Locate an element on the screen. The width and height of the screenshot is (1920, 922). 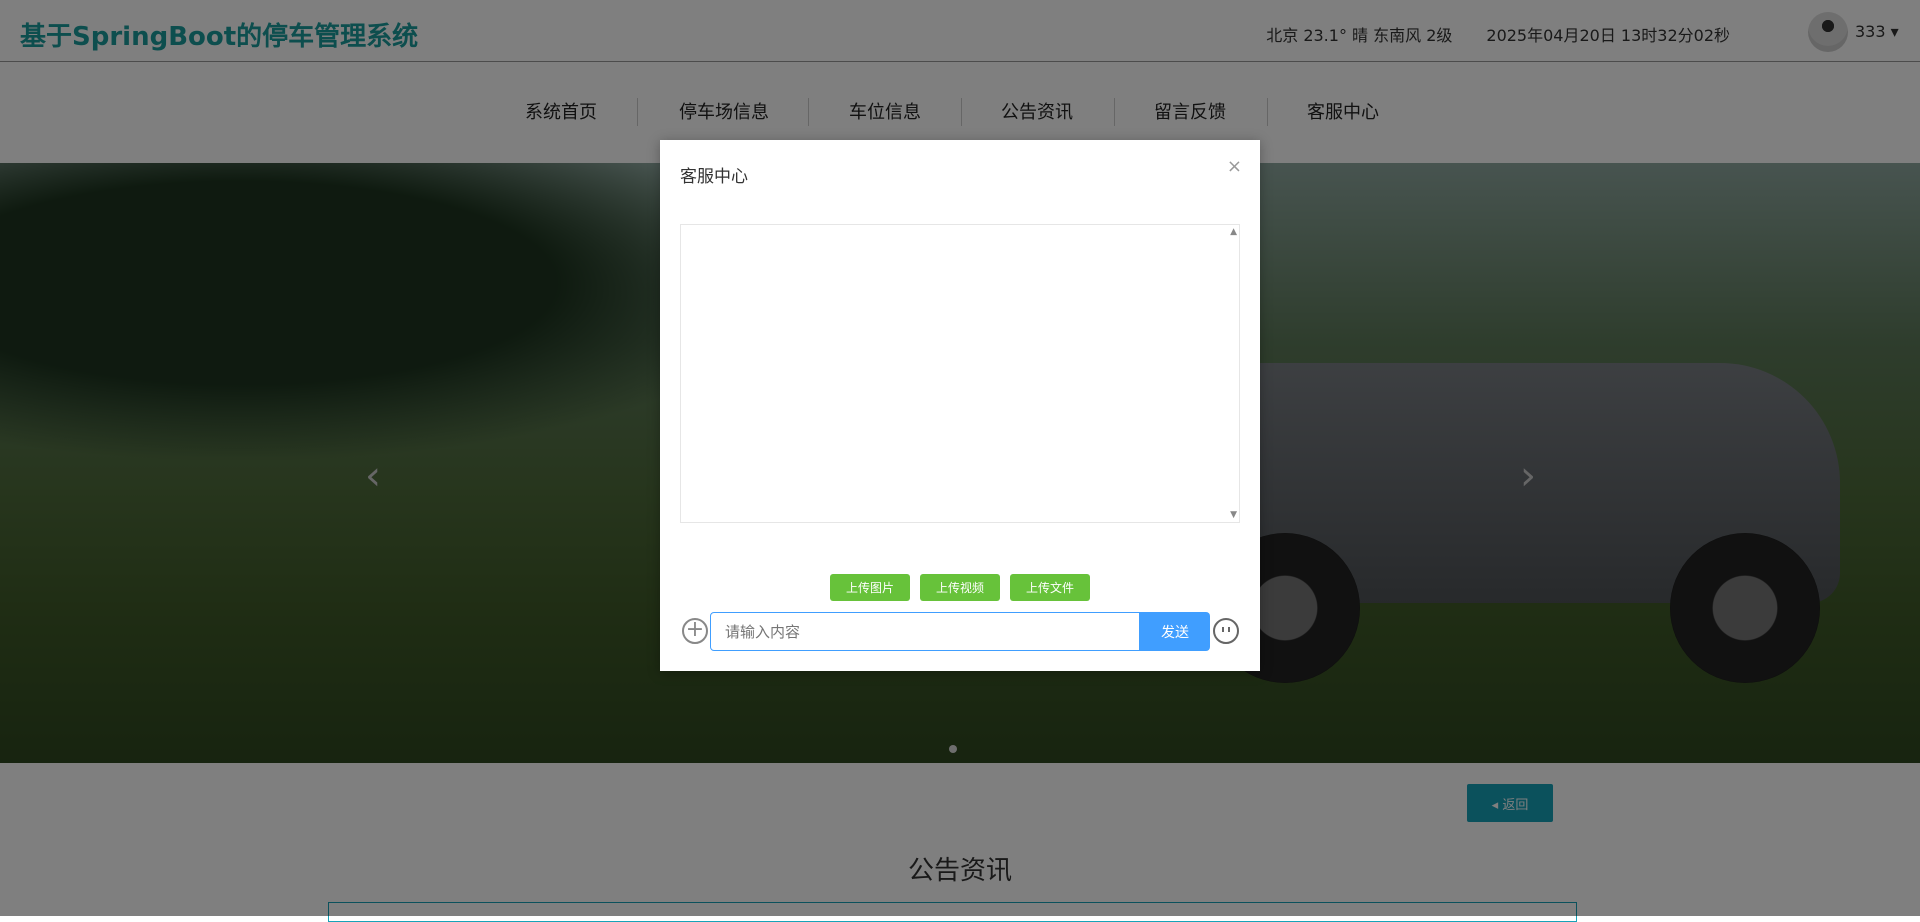
close-icon: × is located at coordinates (1234, 166).